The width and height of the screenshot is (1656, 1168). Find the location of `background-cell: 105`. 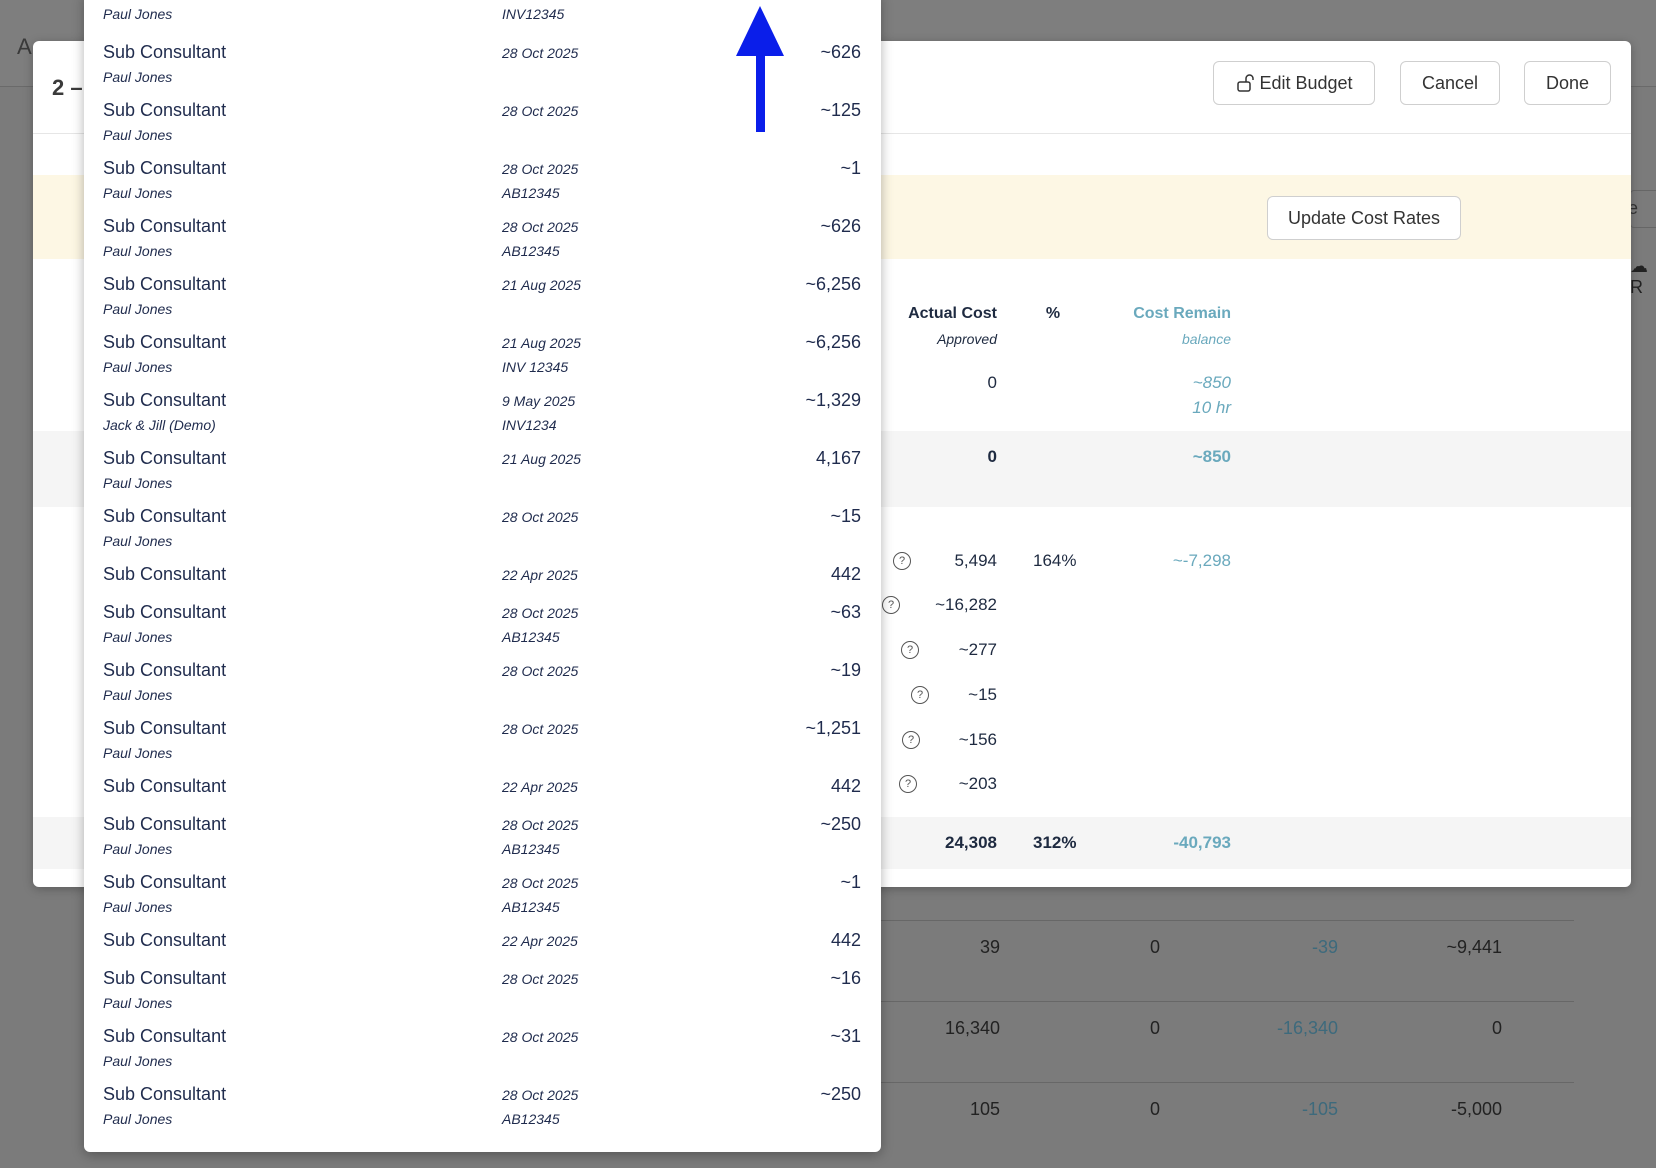

background-cell: 105 is located at coordinates (984, 1109).